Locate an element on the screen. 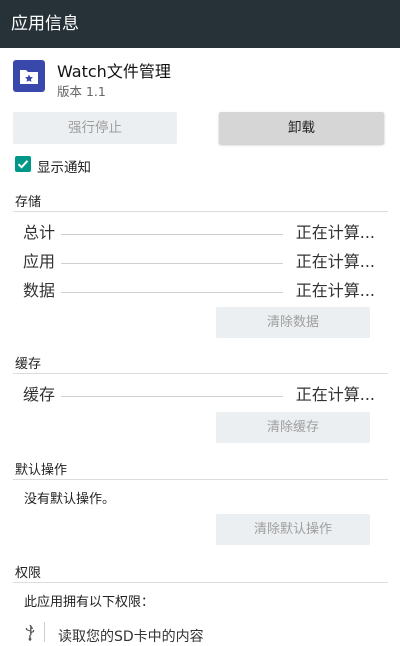 This screenshot has height=646, width=400. force-stop-button: 强行停止 is located at coordinates (95, 128).